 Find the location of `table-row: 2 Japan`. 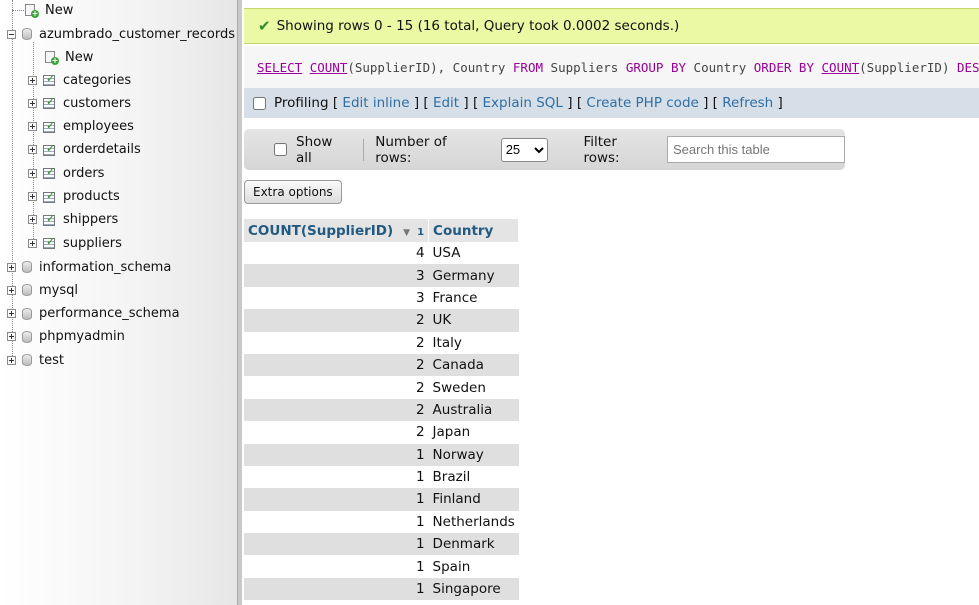

table-row: 2 Japan is located at coordinates (381, 432).